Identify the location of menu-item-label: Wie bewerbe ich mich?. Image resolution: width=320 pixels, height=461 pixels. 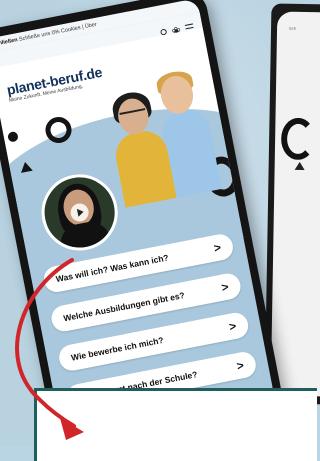
(117, 348).